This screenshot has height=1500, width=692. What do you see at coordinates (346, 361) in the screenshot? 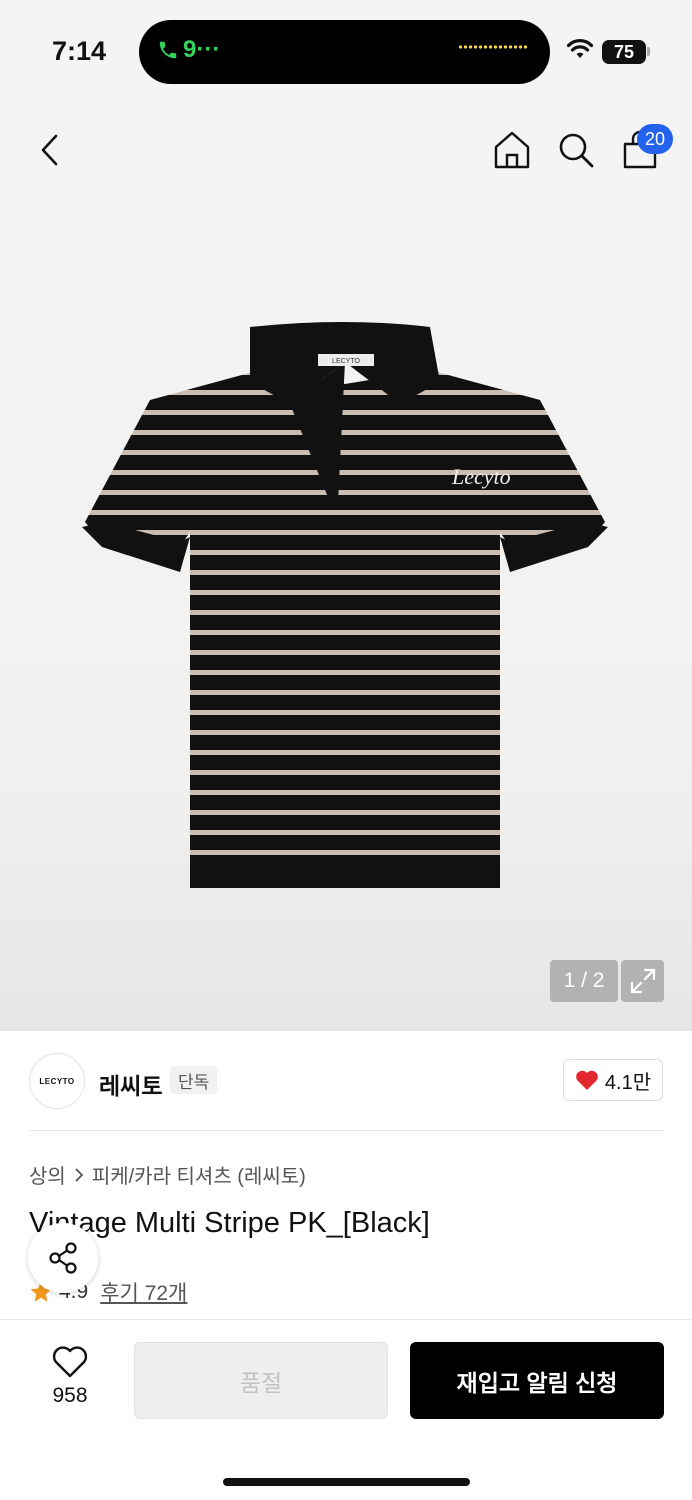
I see `collar-label: LECYTO` at bounding box center [346, 361].